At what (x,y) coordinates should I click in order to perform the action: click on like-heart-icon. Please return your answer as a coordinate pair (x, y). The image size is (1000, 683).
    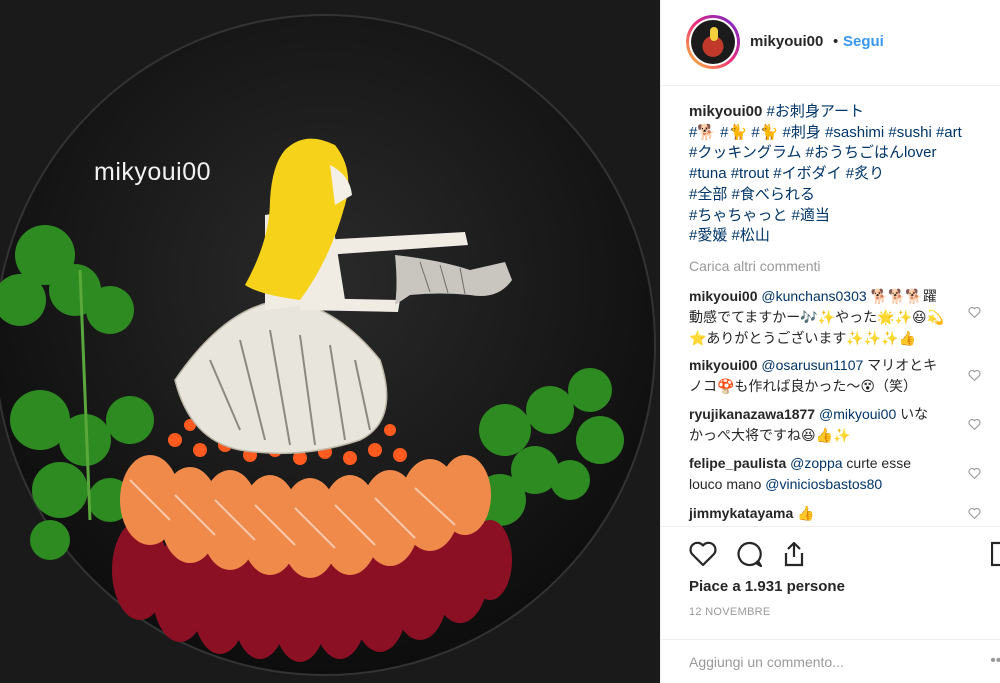
    Looking at the image, I should click on (703, 554).